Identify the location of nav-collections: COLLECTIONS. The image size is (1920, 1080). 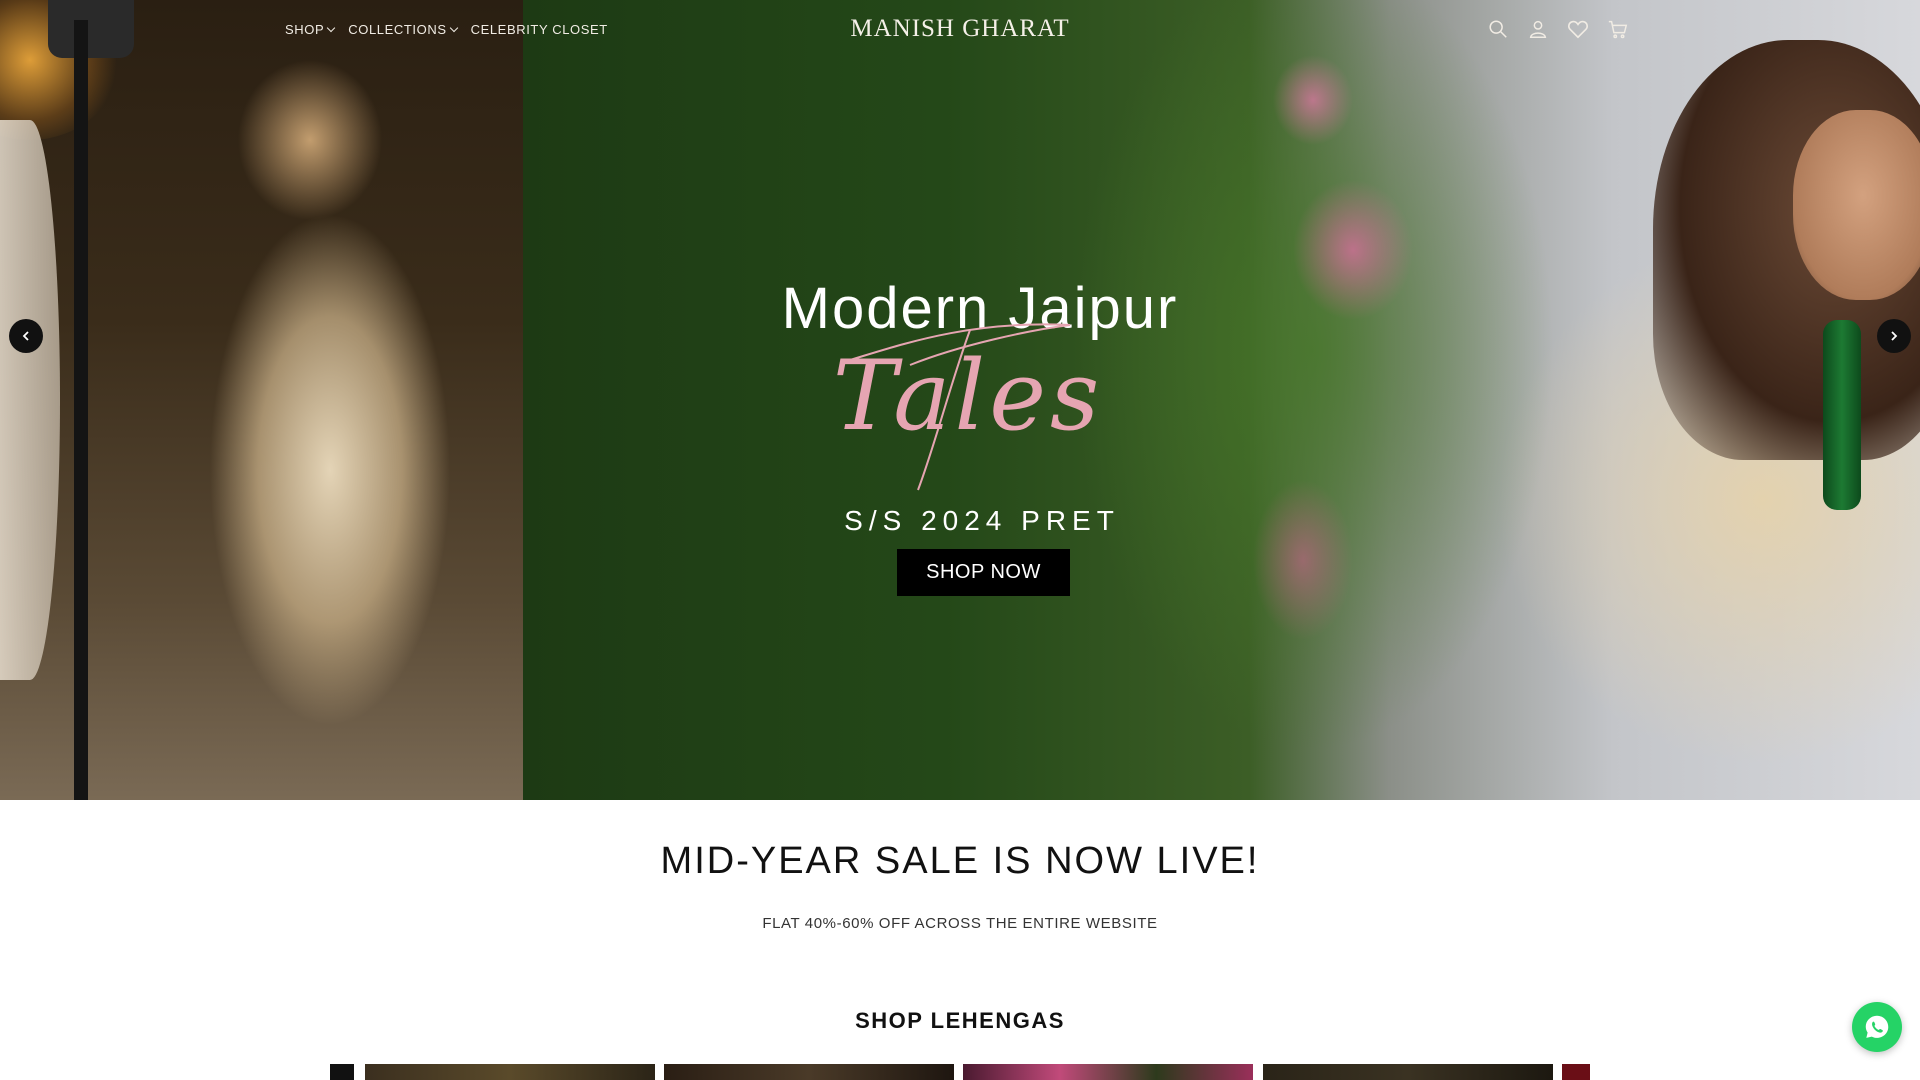
(403, 29).